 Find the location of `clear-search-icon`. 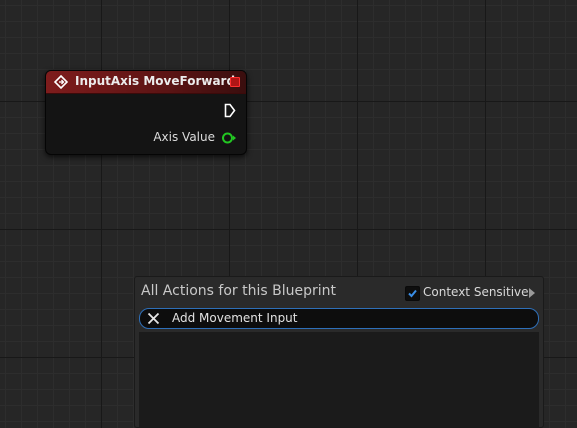

clear-search-icon is located at coordinates (153, 318).